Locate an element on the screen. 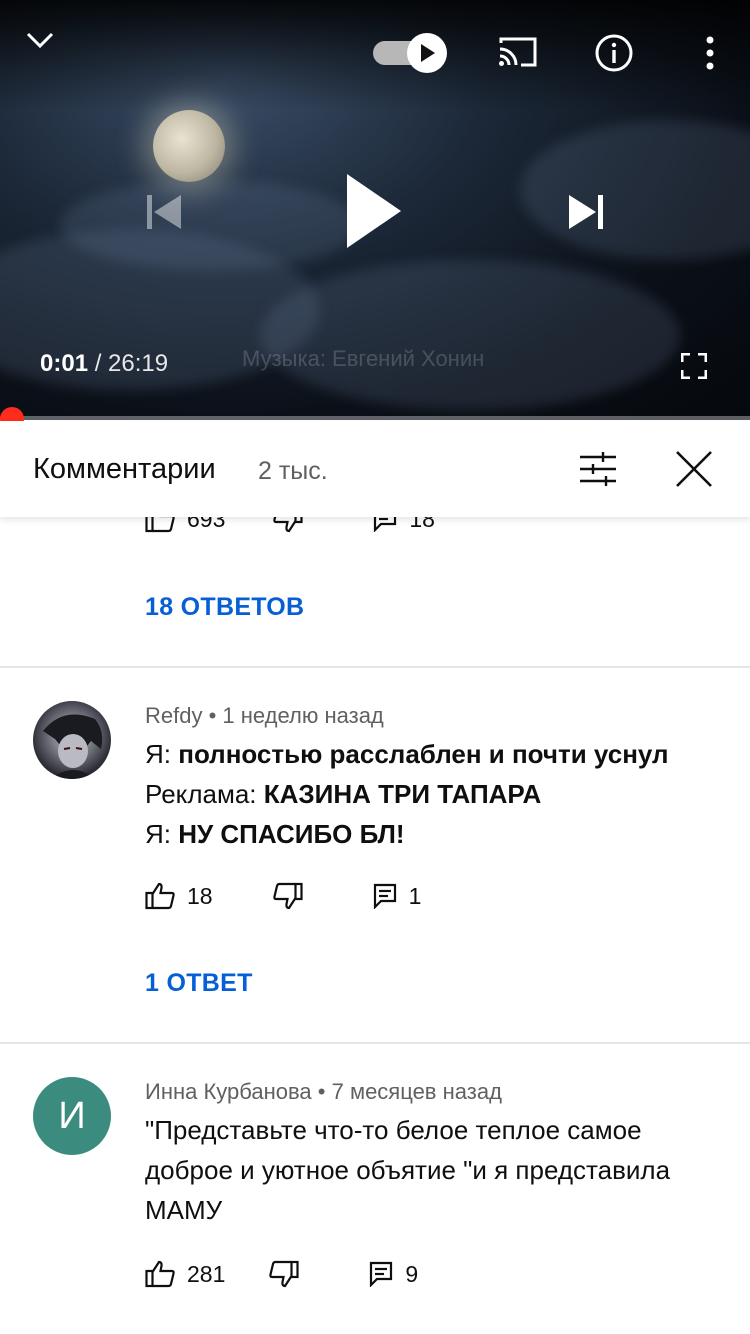 Image resolution: width=750 pixels, height=1334 pixels. comment-line: Я: полностью расслаблен и почти уснул is located at coordinates (407, 754).